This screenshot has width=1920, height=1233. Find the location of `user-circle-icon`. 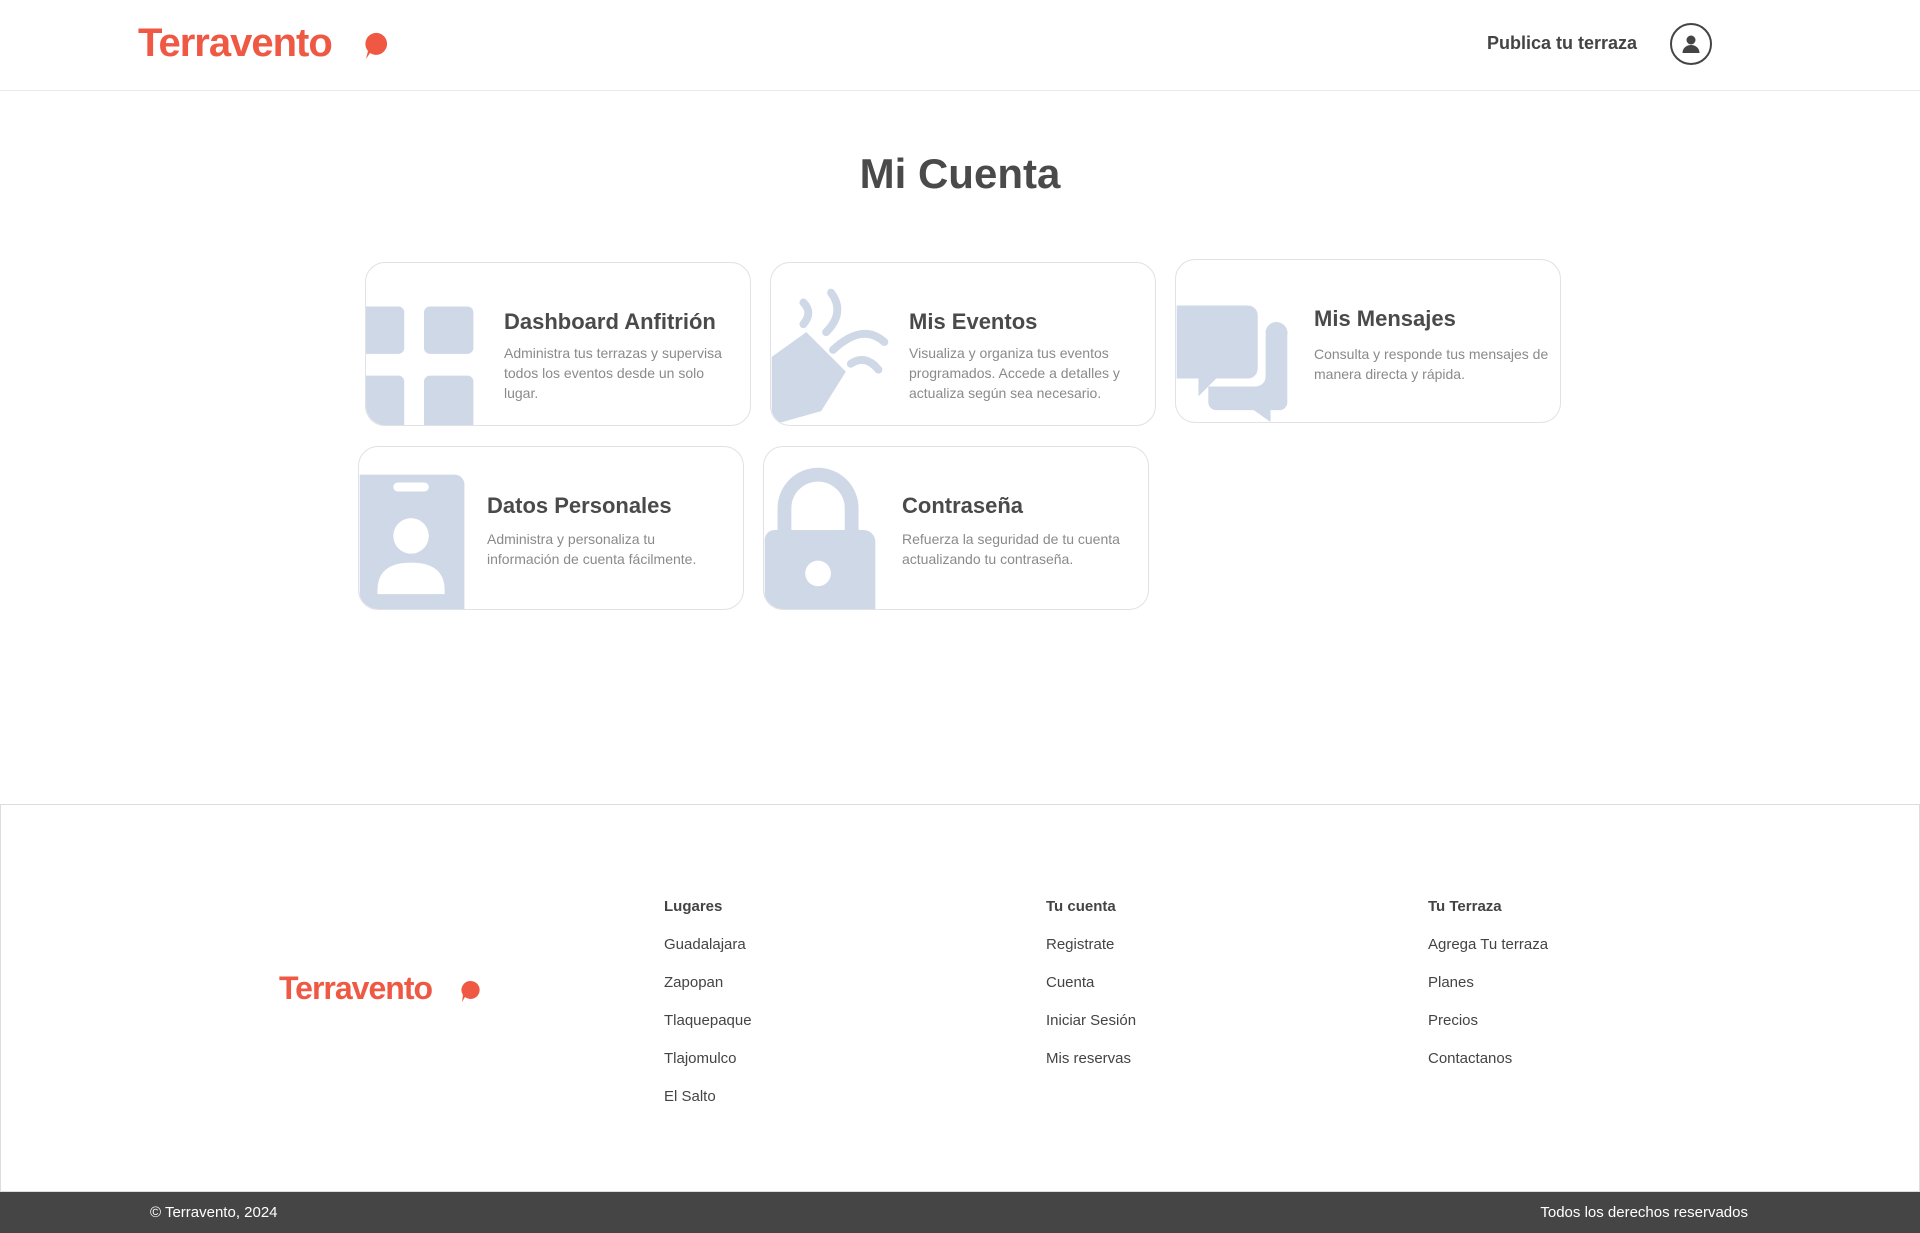

user-circle-icon is located at coordinates (1691, 44).